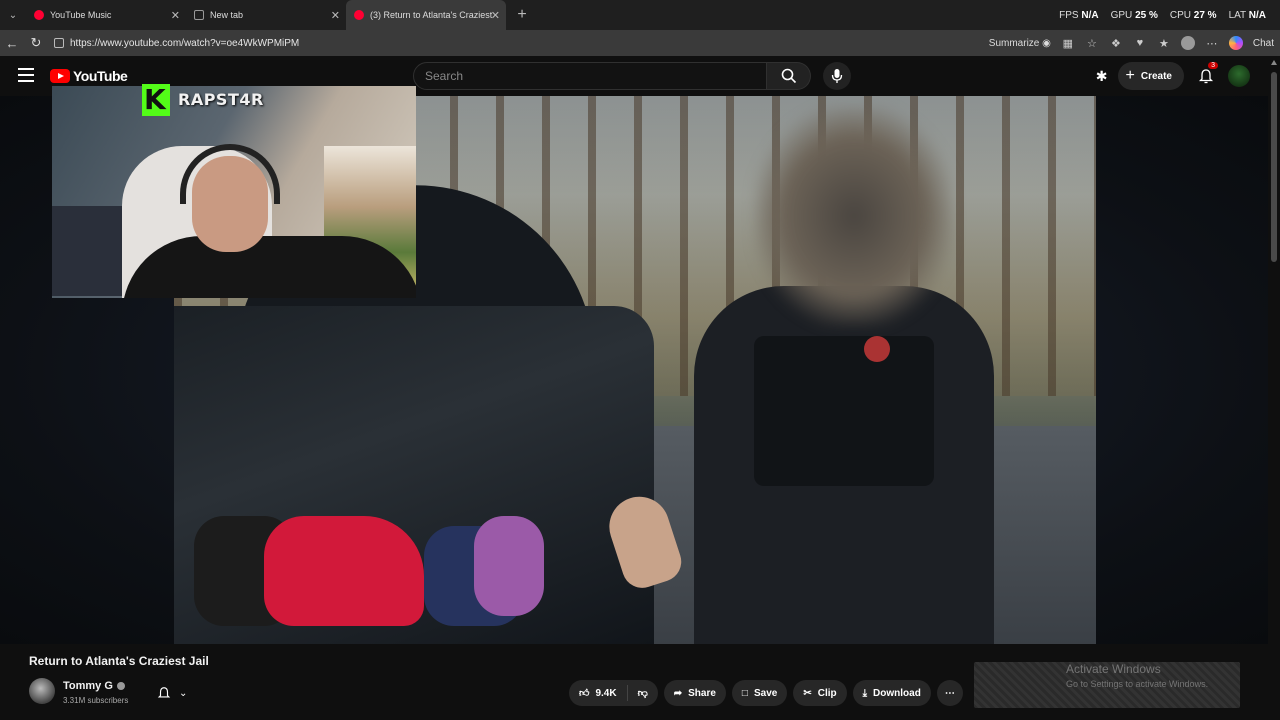  I want to click on create-button: + Create, so click(1150, 76).